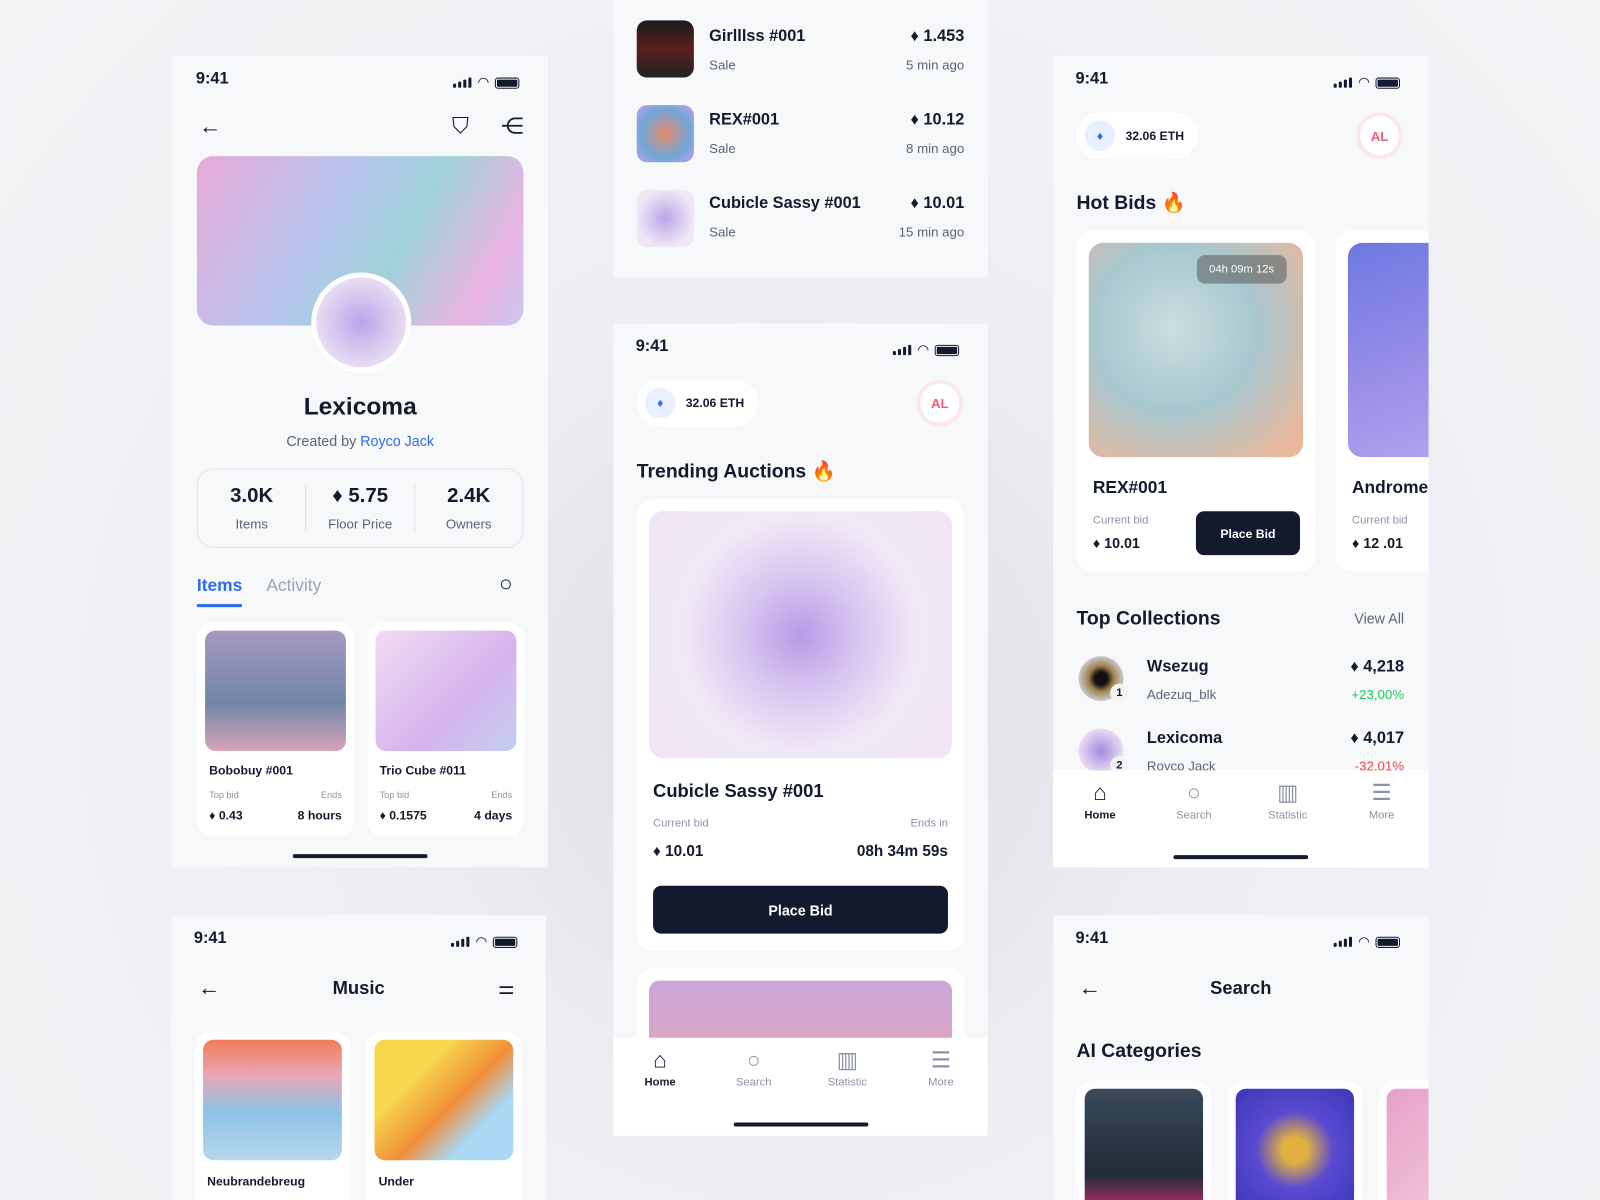  I want to click on balance-text: 32.06 ETH, so click(1155, 135).